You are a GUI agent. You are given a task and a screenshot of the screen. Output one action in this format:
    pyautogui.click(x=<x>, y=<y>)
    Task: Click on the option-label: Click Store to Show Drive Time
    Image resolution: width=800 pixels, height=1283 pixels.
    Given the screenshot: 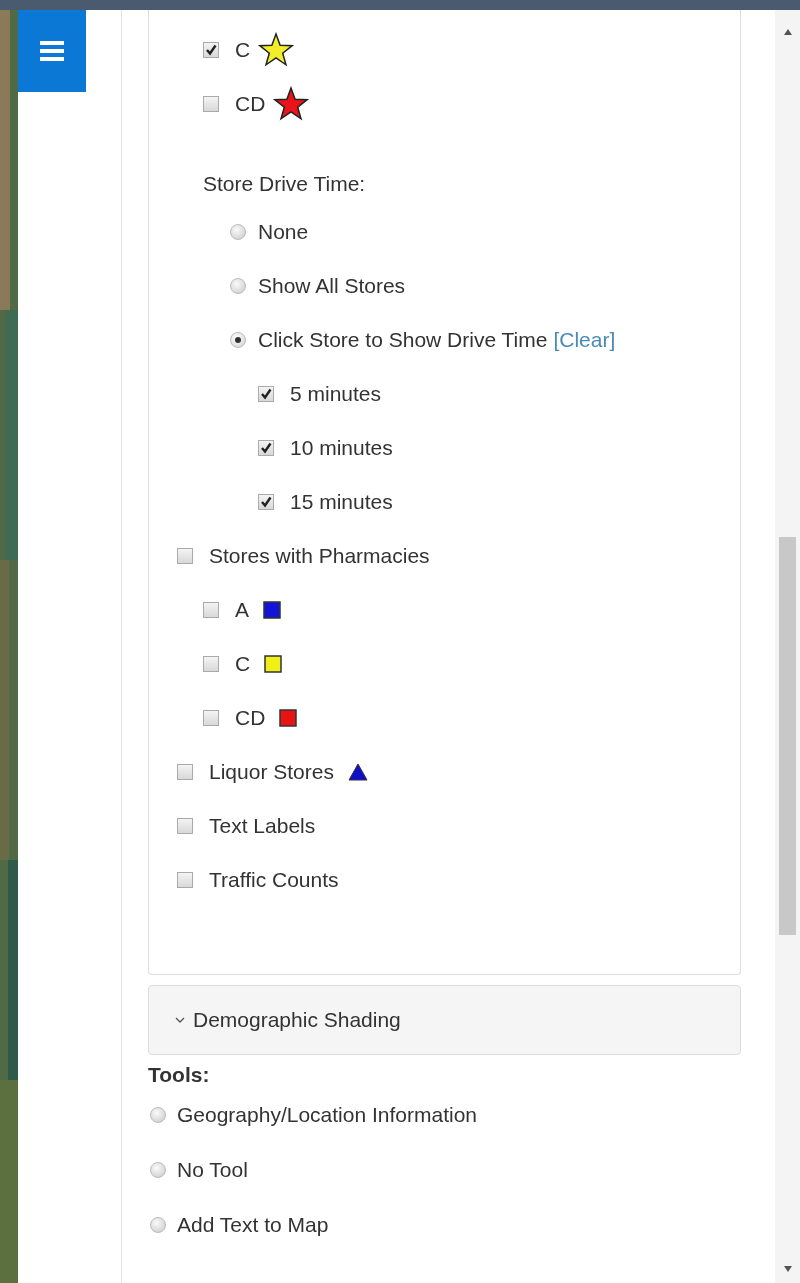 What is the action you would take?
    pyautogui.click(x=403, y=340)
    